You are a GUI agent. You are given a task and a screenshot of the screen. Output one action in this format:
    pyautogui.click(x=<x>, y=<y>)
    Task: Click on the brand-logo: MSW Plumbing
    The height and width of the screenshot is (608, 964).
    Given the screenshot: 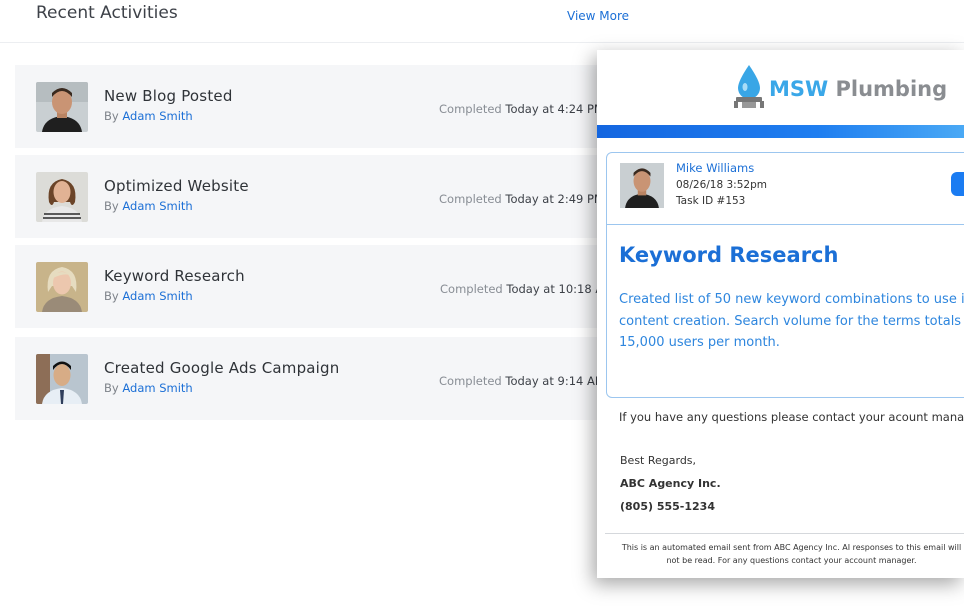 What is the action you would take?
    pyautogui.click(x=840, y=88)
    